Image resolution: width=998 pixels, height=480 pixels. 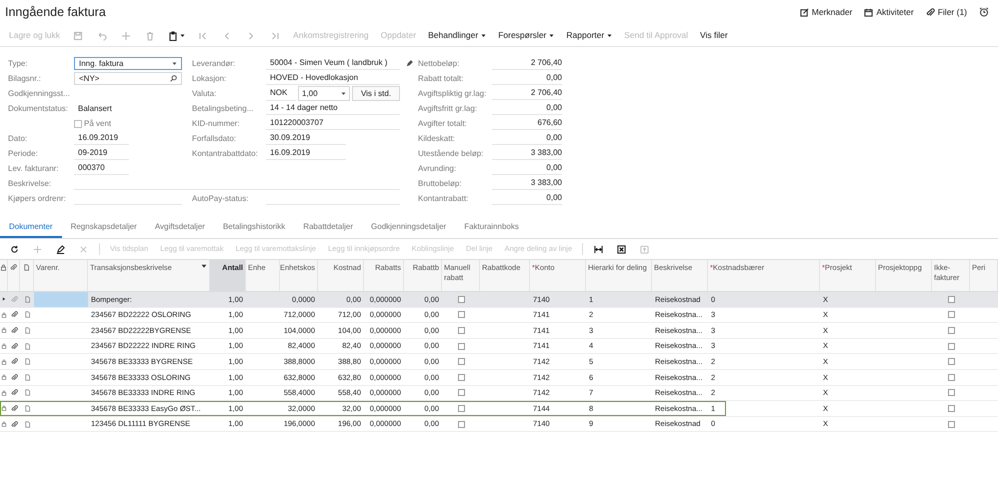 I want to click on tab: Dokumenter, so click(x=31, y=229).